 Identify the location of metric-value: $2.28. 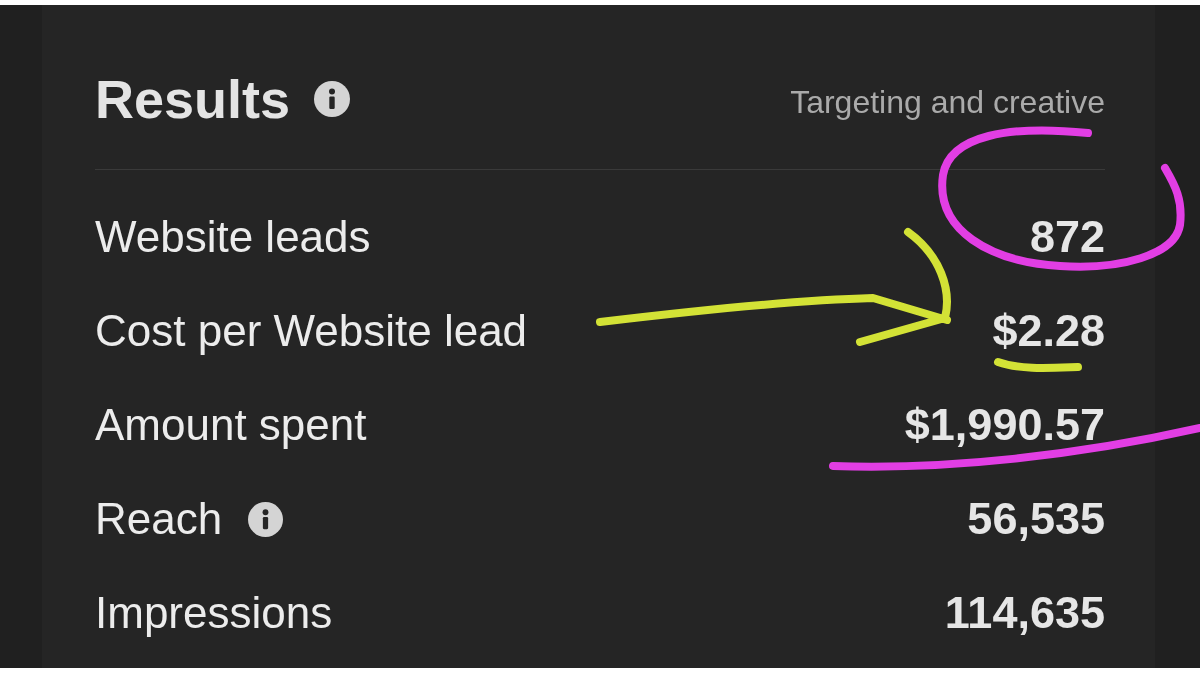
(1048, 331).